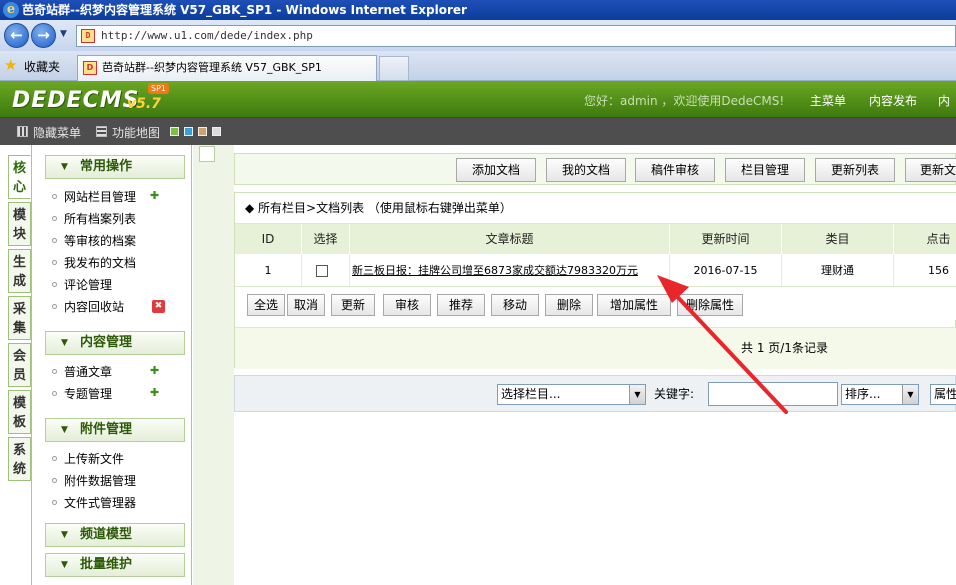 This screenshot has height=585, width=956. I want to click on section-attachment-manage: ▼ 附件管理, so click(115, 430).